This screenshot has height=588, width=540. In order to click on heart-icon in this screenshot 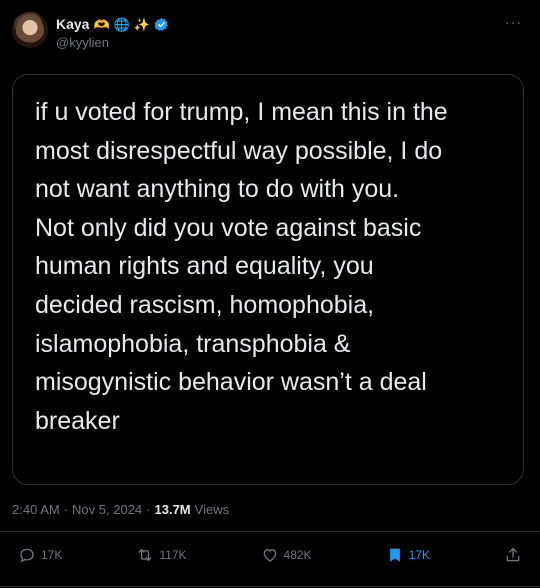, I will do `click(269, 555)`.